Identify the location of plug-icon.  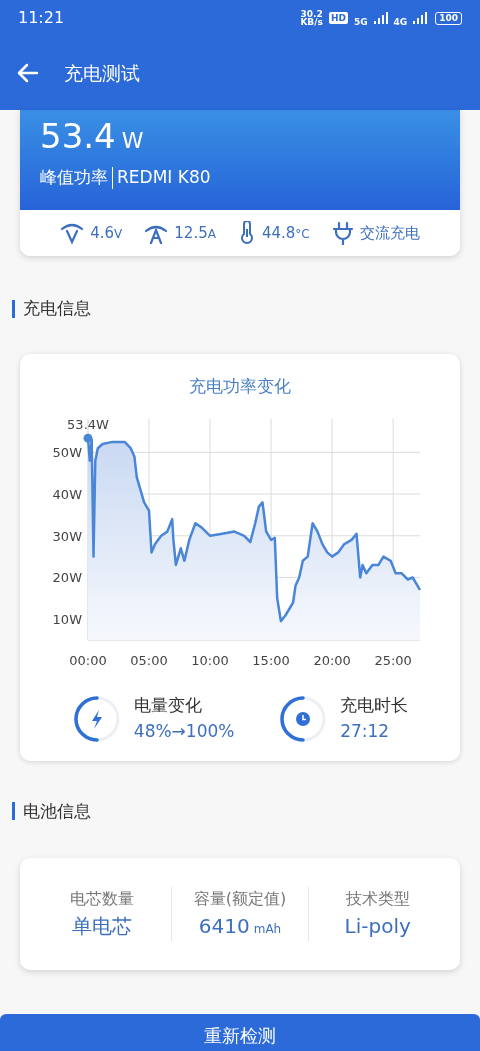
(342, 233).